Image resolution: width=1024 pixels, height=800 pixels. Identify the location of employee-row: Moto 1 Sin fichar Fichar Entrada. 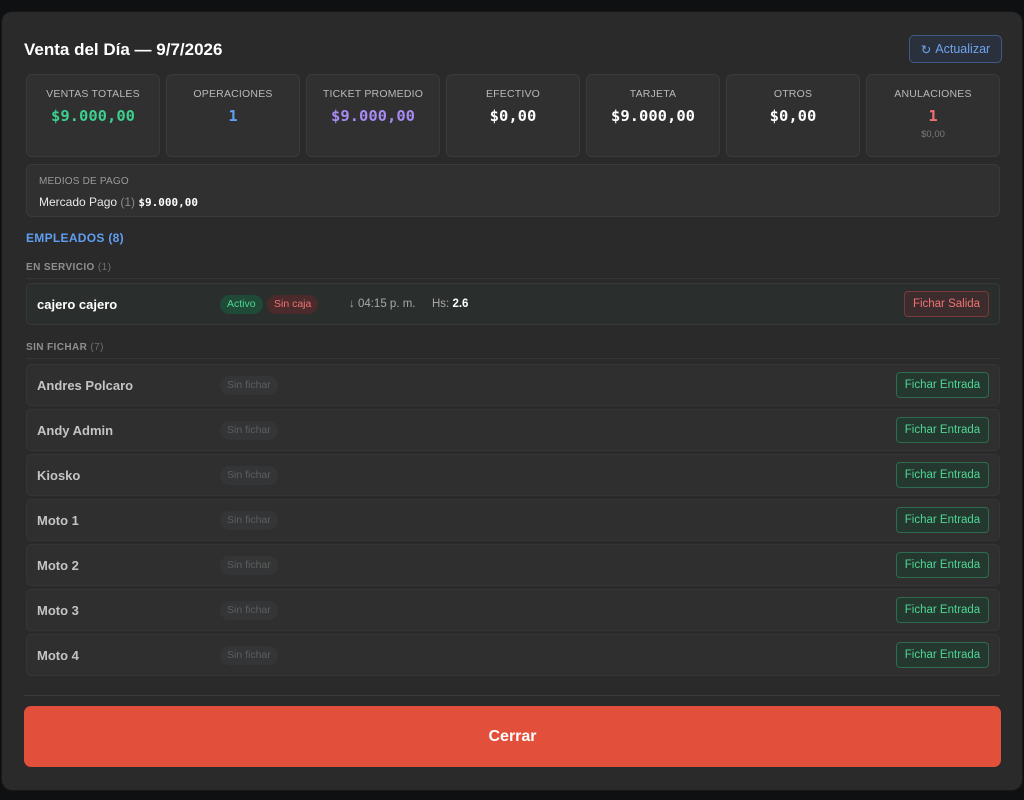
(513, 520).